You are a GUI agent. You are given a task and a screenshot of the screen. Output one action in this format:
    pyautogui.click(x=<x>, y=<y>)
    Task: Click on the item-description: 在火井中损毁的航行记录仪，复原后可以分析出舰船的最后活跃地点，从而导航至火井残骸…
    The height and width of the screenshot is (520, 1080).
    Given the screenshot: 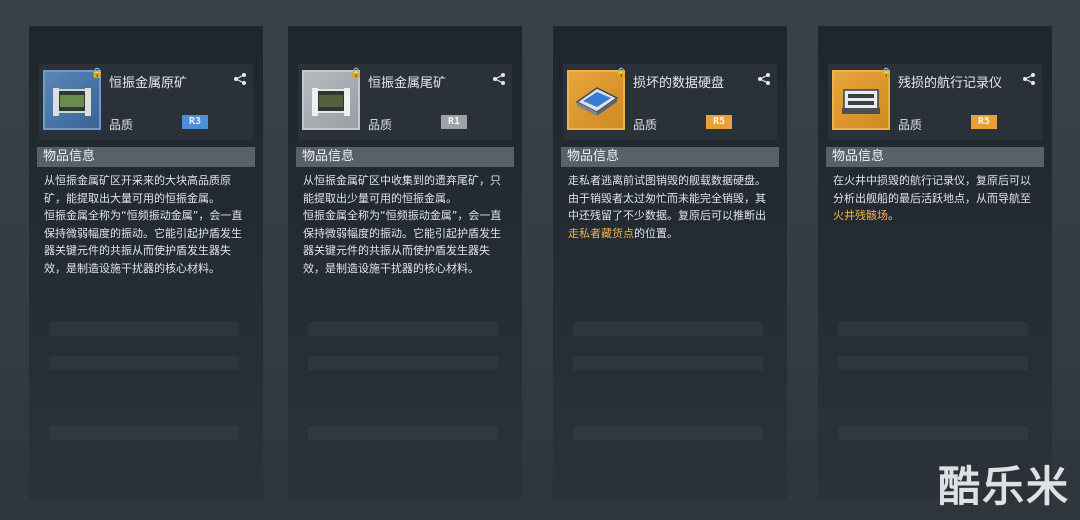 What is the action you would take?
    pyautogui.click(x=936, y=198)
    